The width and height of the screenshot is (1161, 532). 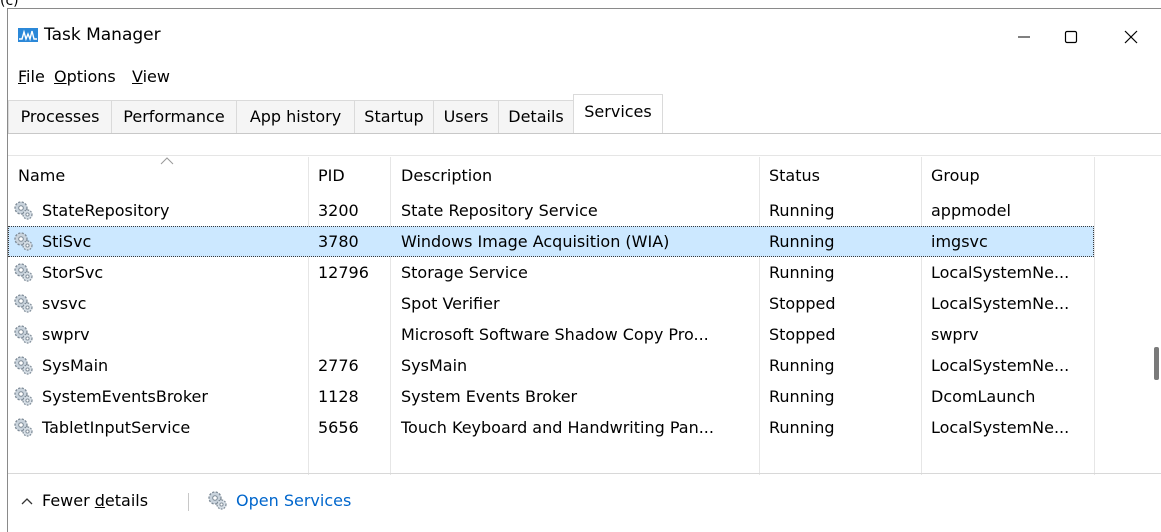 I want to click on column-divider, so click(x=1094, y=316).